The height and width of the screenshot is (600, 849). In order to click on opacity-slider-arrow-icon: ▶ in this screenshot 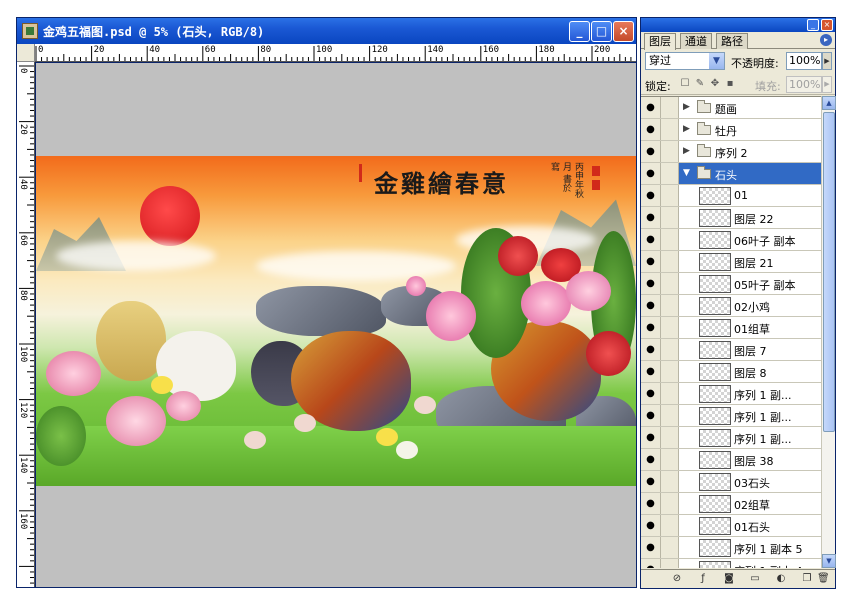, I will do `click(827, 61)`.